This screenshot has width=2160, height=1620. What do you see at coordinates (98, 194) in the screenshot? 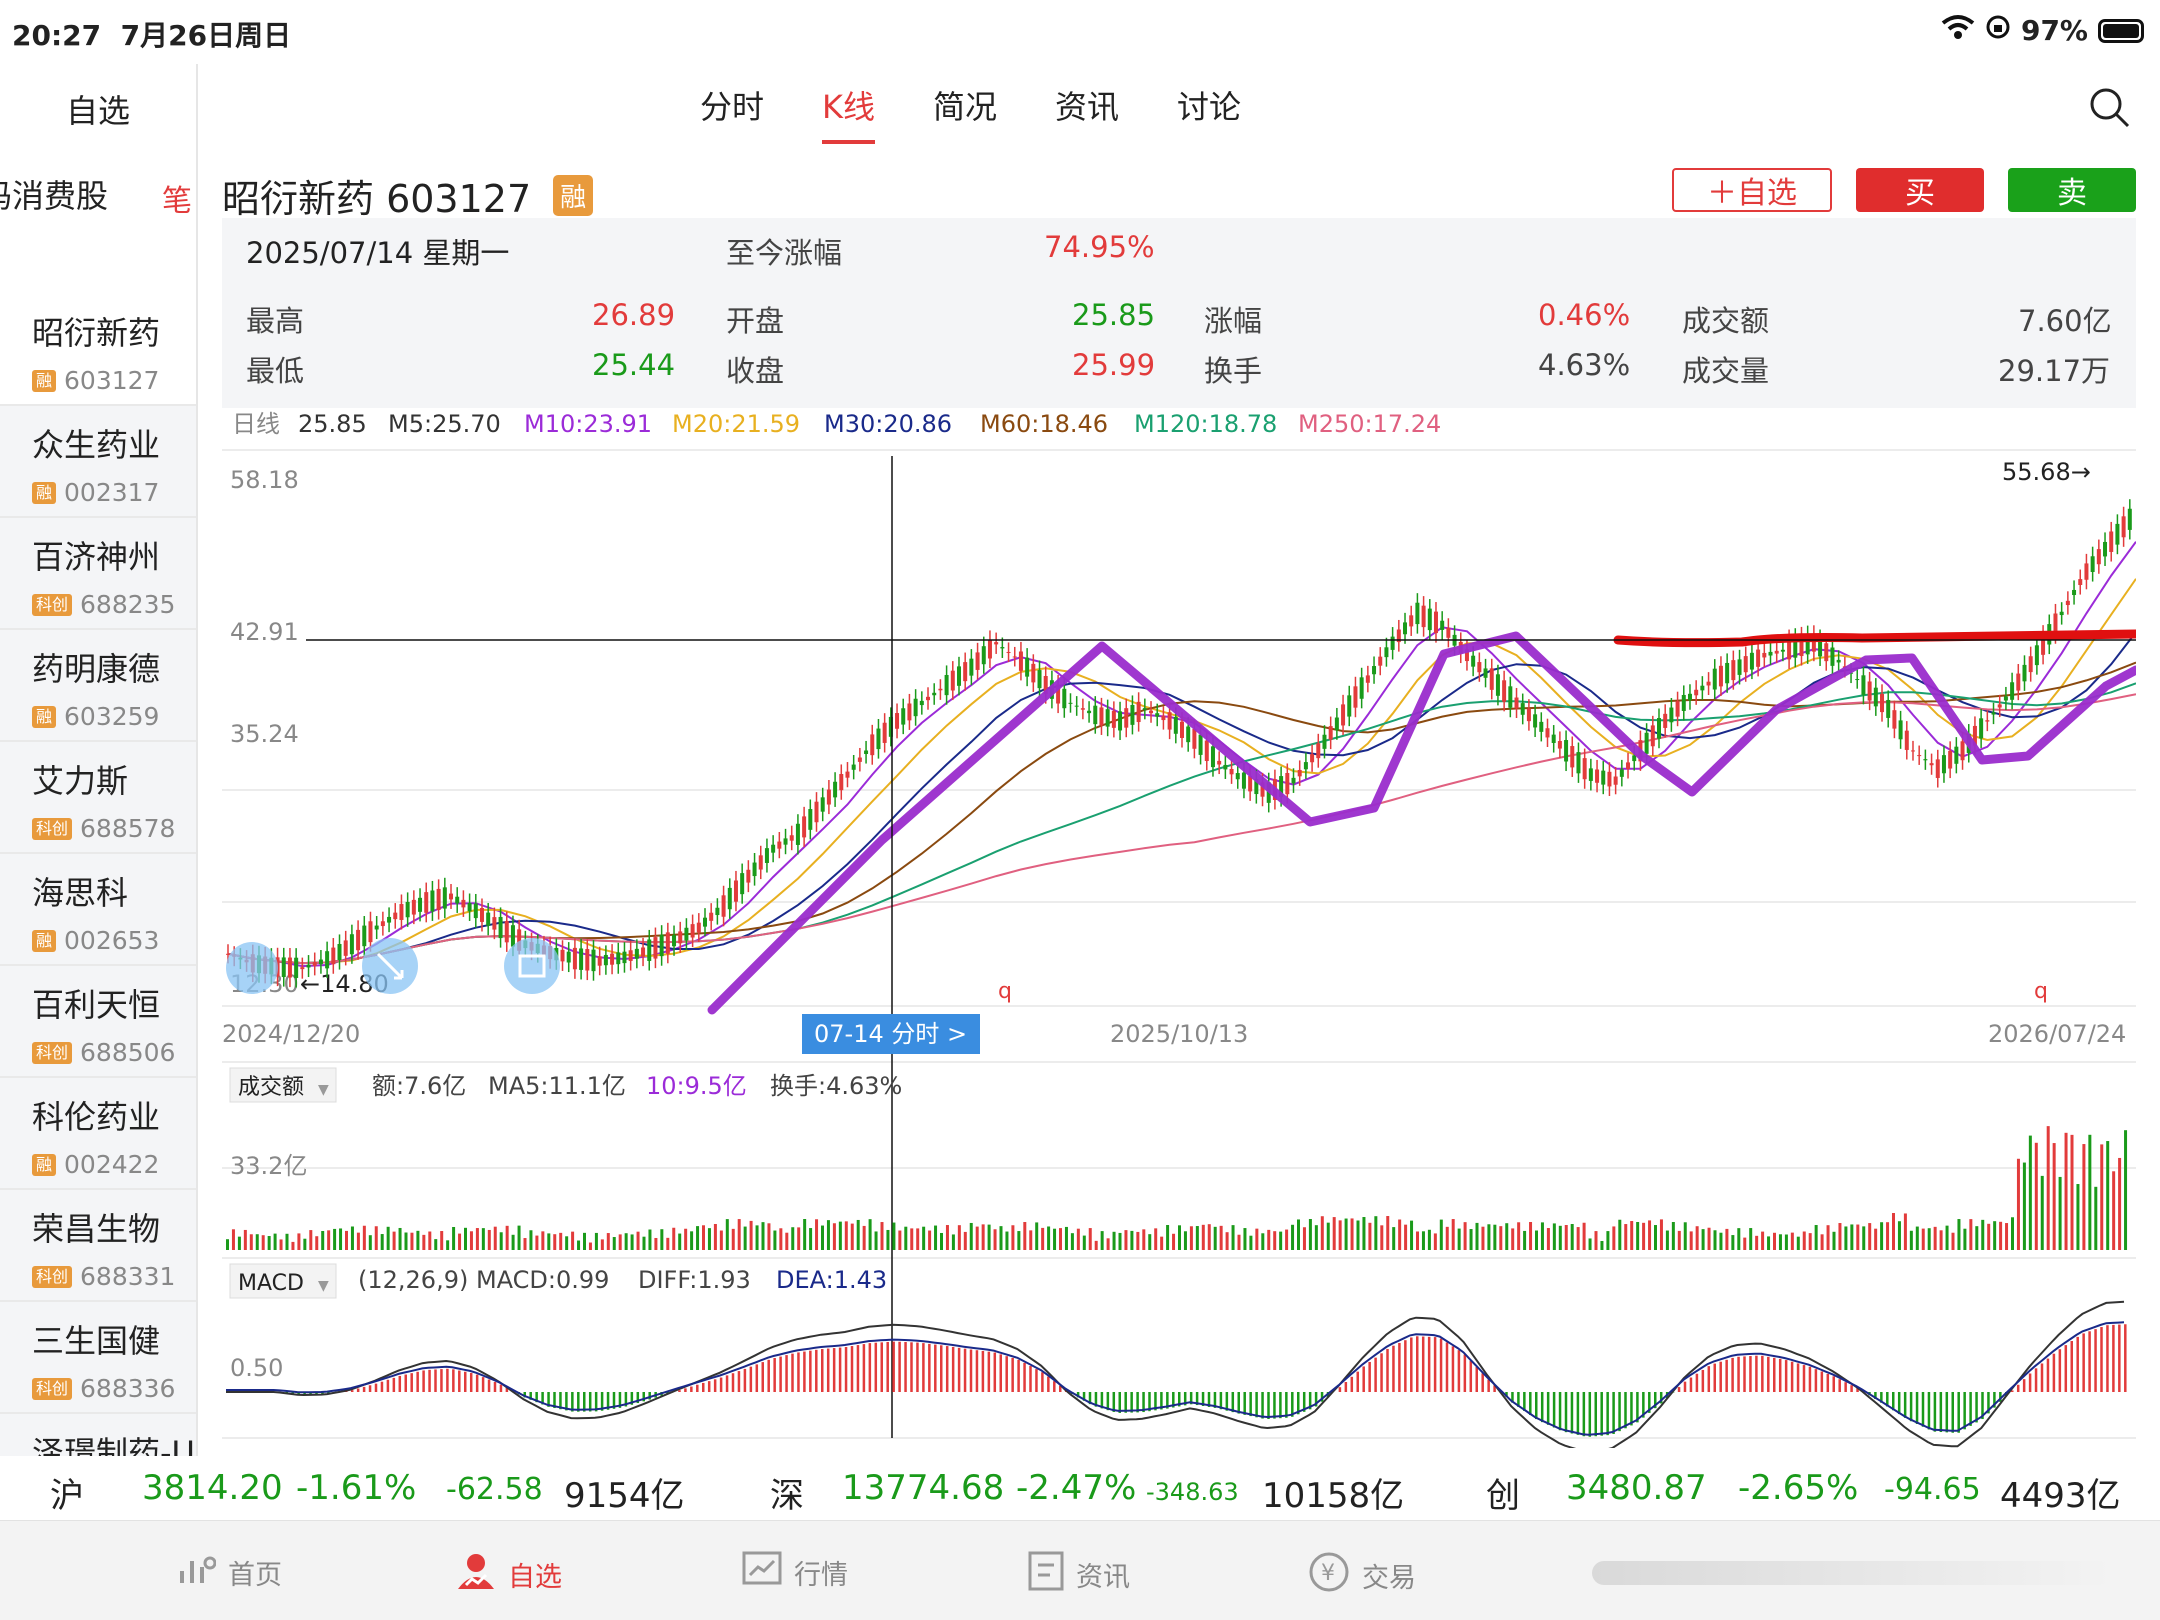
I see `watchlist-category: 码消费股 笔` at bounding box center [98, 194].